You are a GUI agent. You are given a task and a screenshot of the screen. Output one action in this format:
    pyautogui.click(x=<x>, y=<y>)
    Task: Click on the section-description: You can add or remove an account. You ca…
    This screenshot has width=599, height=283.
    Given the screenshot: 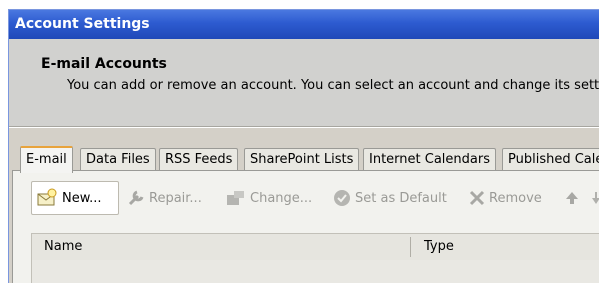 What is the action you would take?
    pyautogui.click(x=333, y=85)
    